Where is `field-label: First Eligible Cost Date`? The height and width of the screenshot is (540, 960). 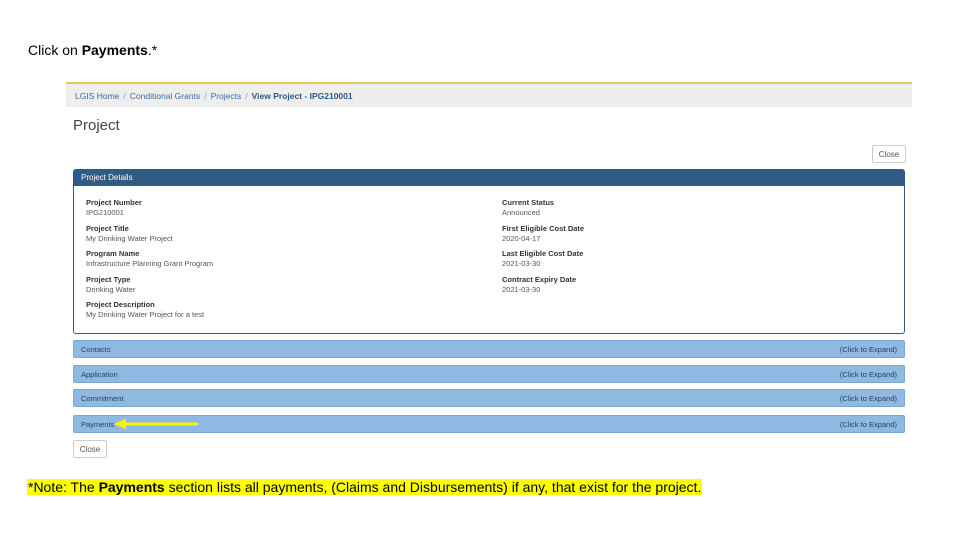
field-label: First Eligible Cost Date is located at coordinates (543, 228).